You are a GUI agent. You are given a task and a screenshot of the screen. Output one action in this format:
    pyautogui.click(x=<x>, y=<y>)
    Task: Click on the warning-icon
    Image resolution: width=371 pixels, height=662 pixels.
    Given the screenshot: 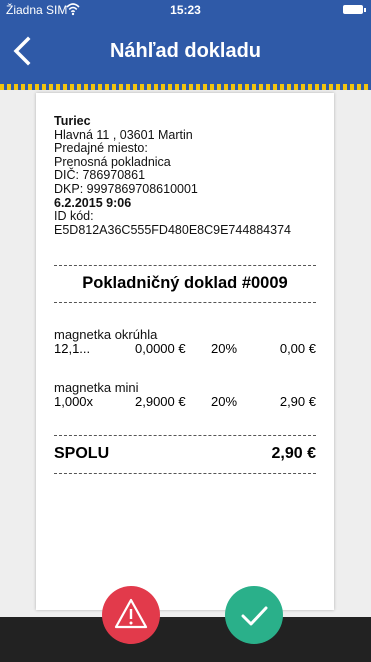 What is the action you would take?
    pyautogui.click(x=131, y=613)
    